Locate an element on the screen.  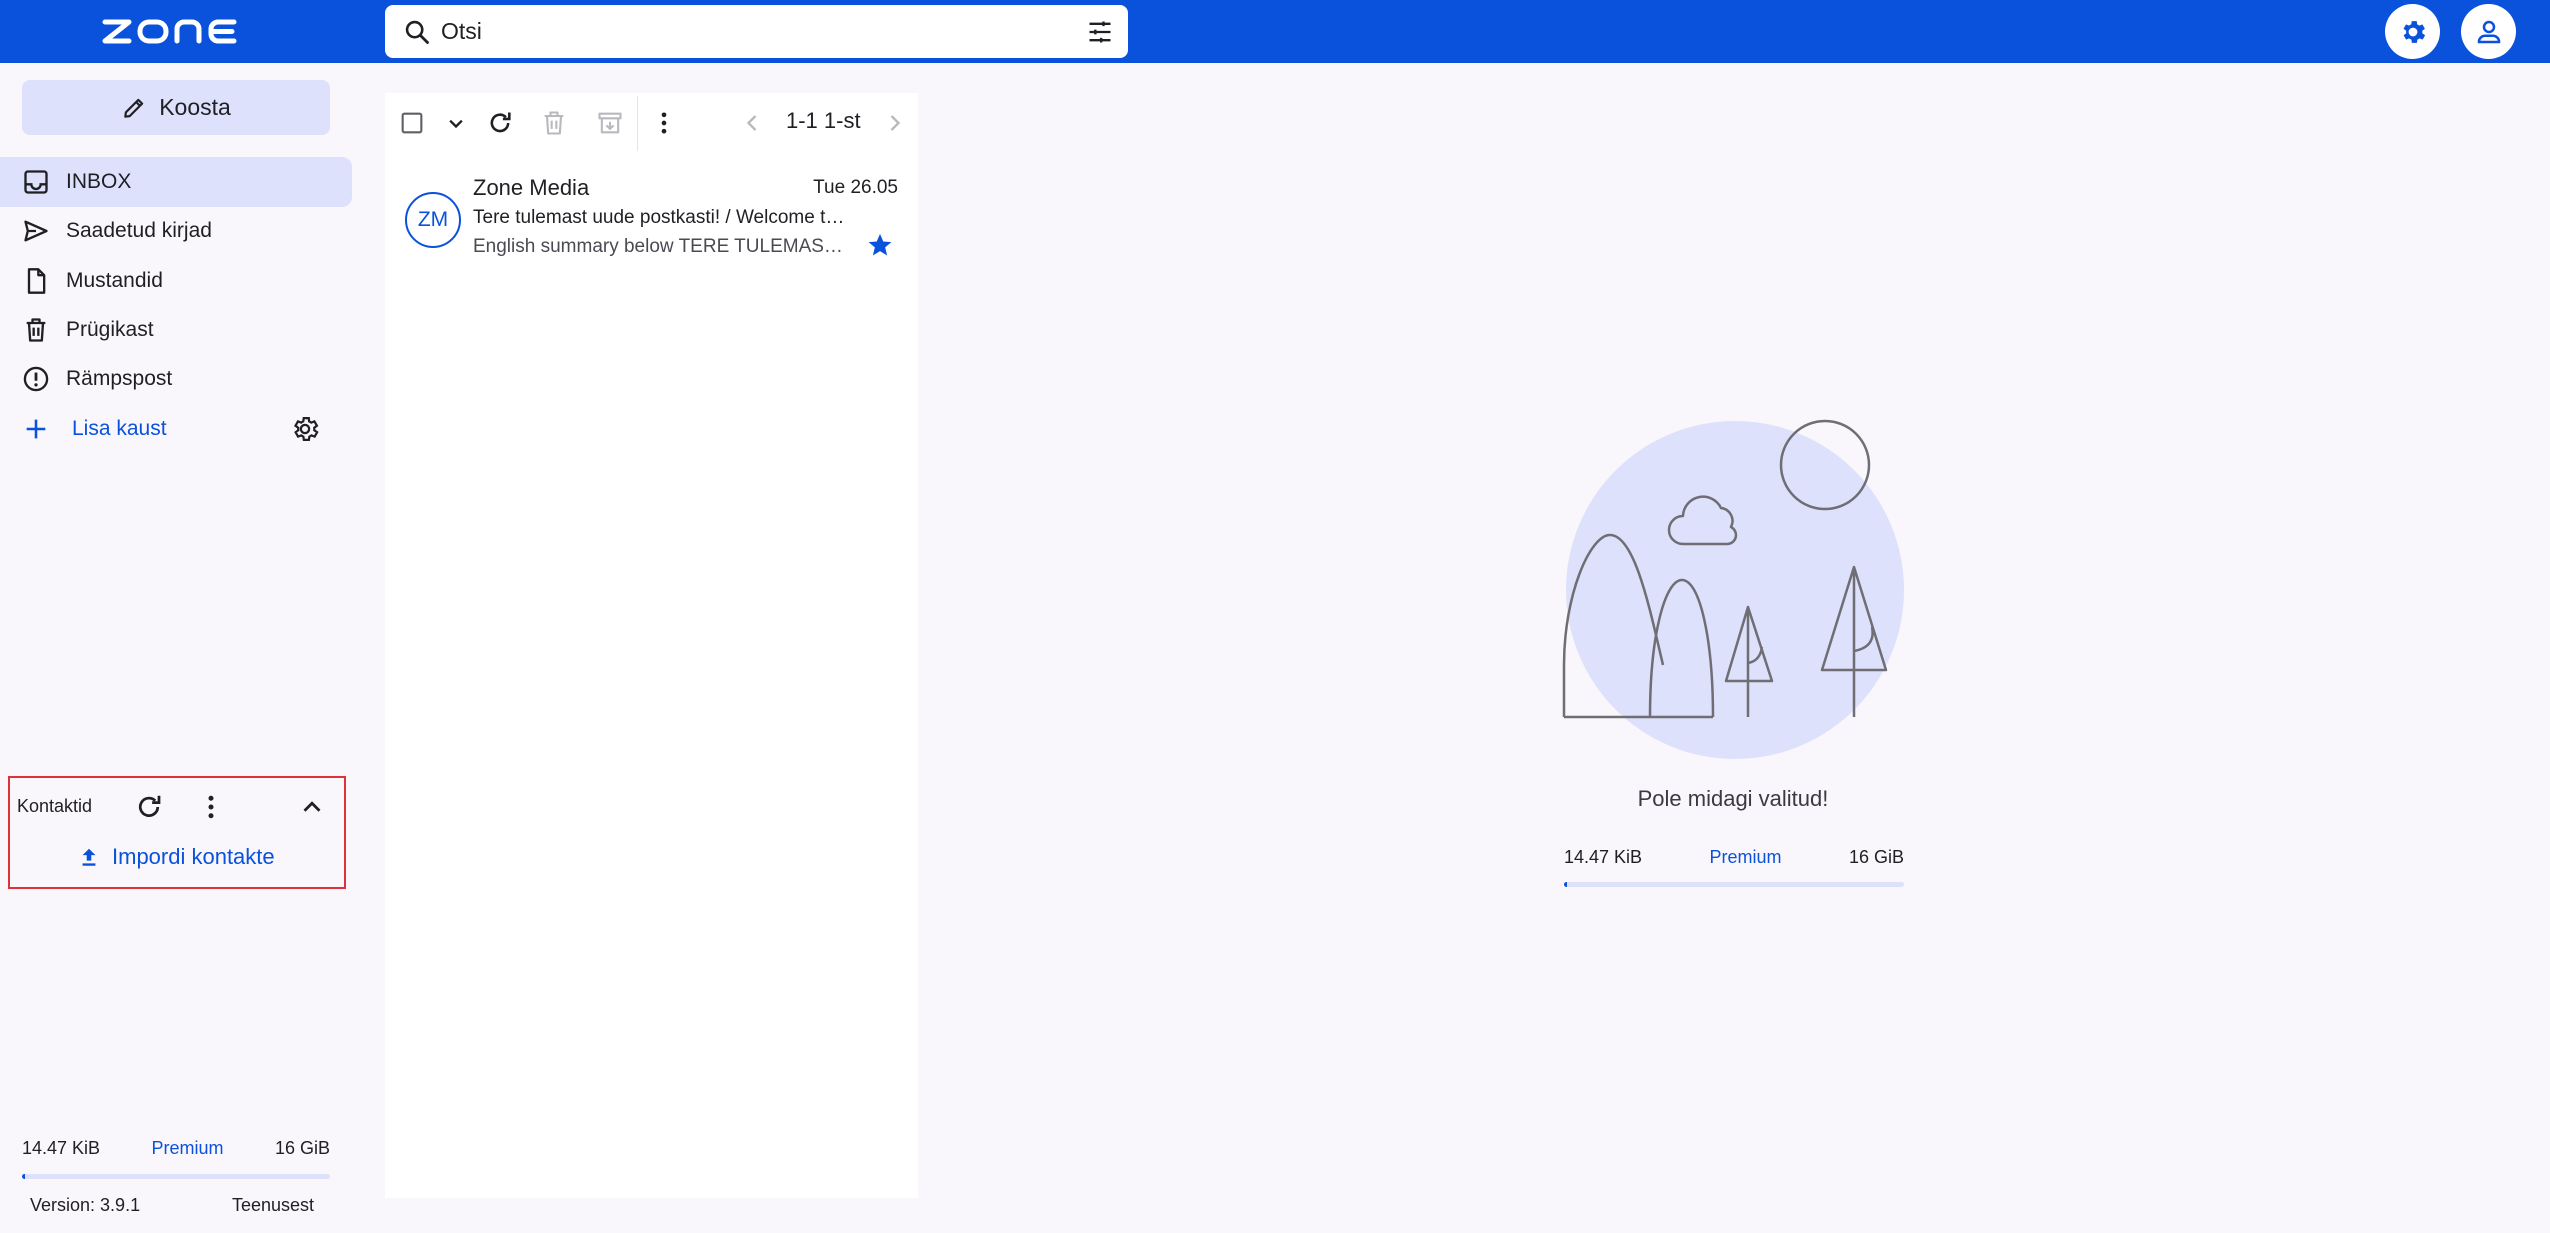
sidebar-item-trash: Prügikast is located at coordinates (176, 330).